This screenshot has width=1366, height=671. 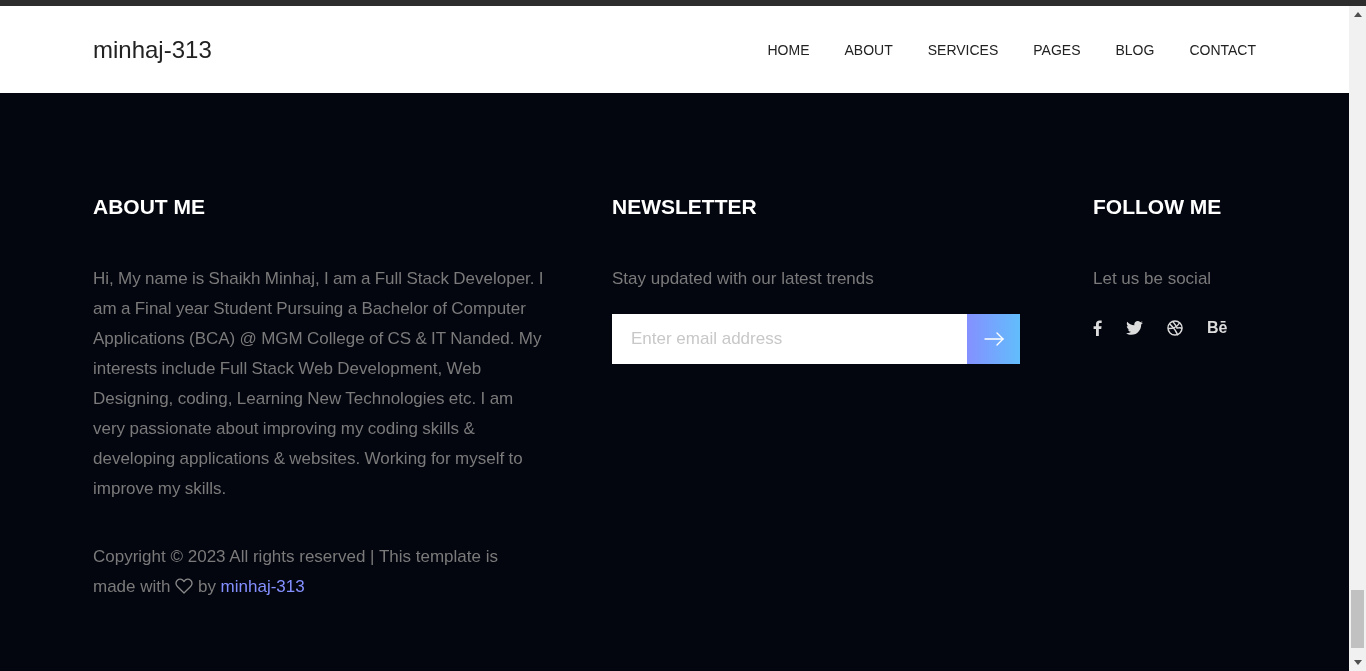 What do you see at coordinates (1057, 49) in the screenshot?
I see `nav-link: PAGES` at bounding box center [1057, 49].